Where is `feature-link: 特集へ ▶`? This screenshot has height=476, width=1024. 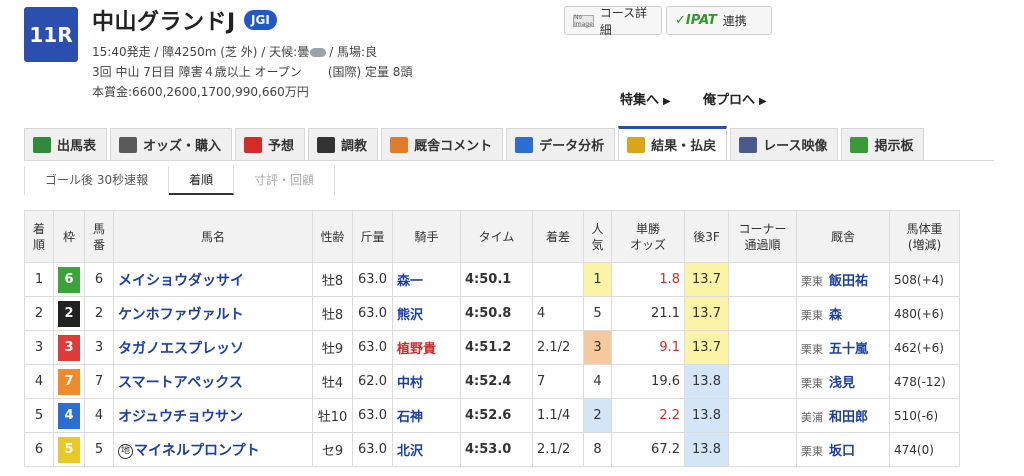 feature-link: 特集へ ▶ is located at coordinates (645, 98).